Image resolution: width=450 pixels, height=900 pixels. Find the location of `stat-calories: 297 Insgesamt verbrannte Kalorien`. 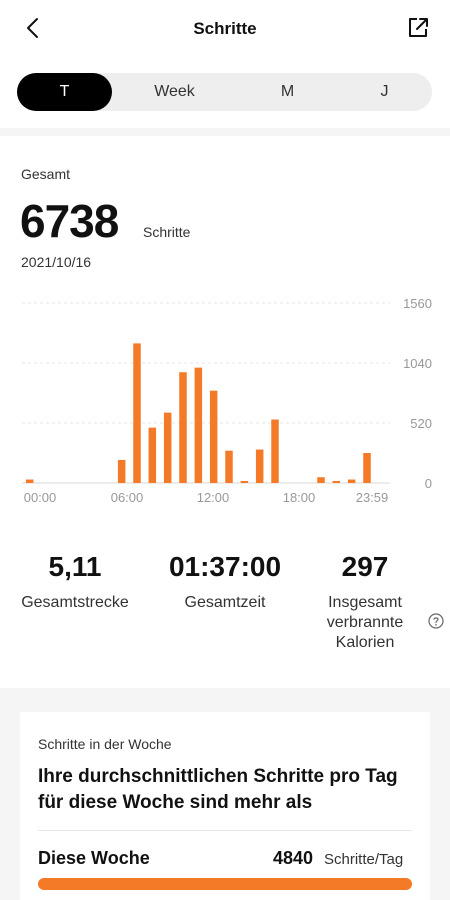

stat-calories: 297 Insgesamt verbrannte Kalorien is located at coordinates (365, 602).